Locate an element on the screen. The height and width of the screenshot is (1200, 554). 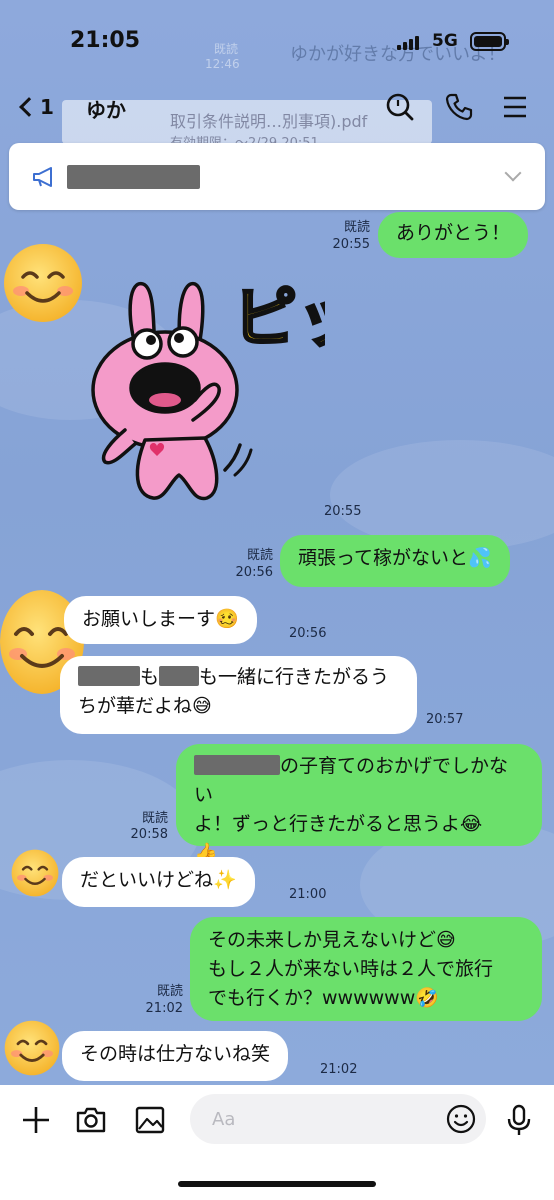
message-bubble: の子育てのおかげでしかない よ！ずっと行きたがると思うよ😂 👍 is located at coordinates (359, 804).